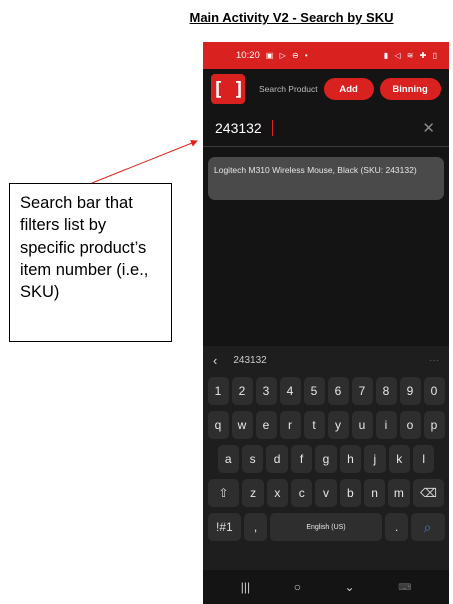 The width and height of the screenshot is (453, 604). What do you see at coordinates (428, 128) in the screenshot?
I see `close-icon: ✕` at bounding box center [428, 128].